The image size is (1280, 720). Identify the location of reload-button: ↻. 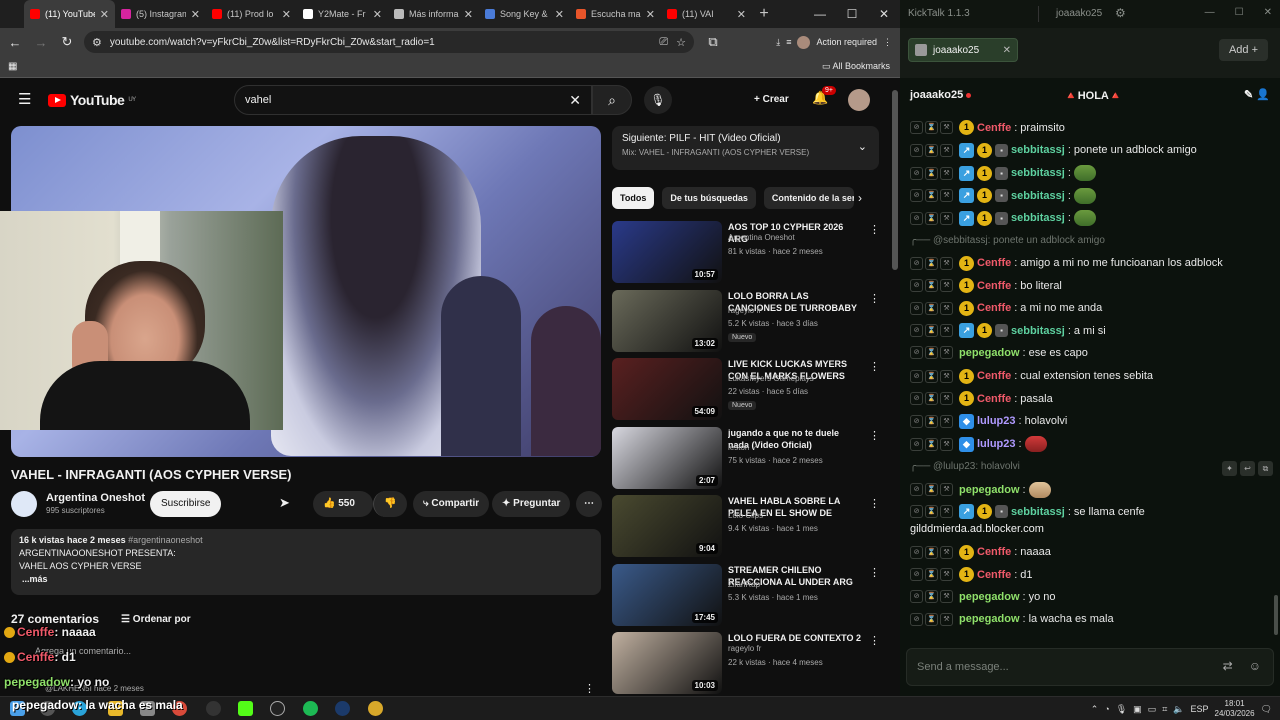
(67, 42).